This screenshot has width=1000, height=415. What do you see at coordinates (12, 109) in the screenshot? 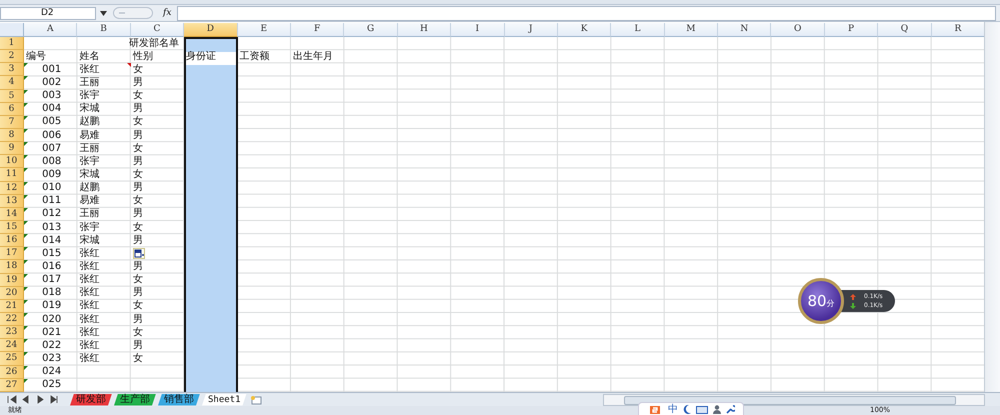
I see `row-header: 6` at bounding box center [12, 109].